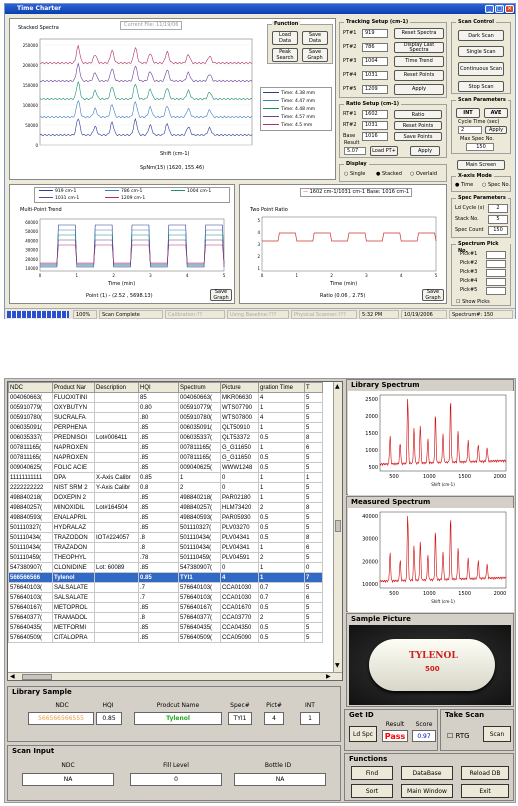 The image size is (518, 806). What do you see at coordinates (313, 537) in the screenshot?
I see `table-cell: 8` at bounding box center [313, 537].